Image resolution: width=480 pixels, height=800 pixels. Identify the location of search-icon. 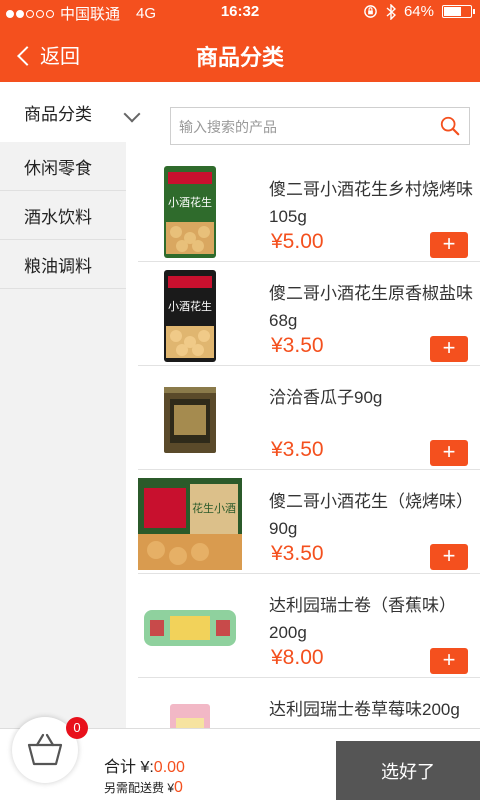
(450, 126).